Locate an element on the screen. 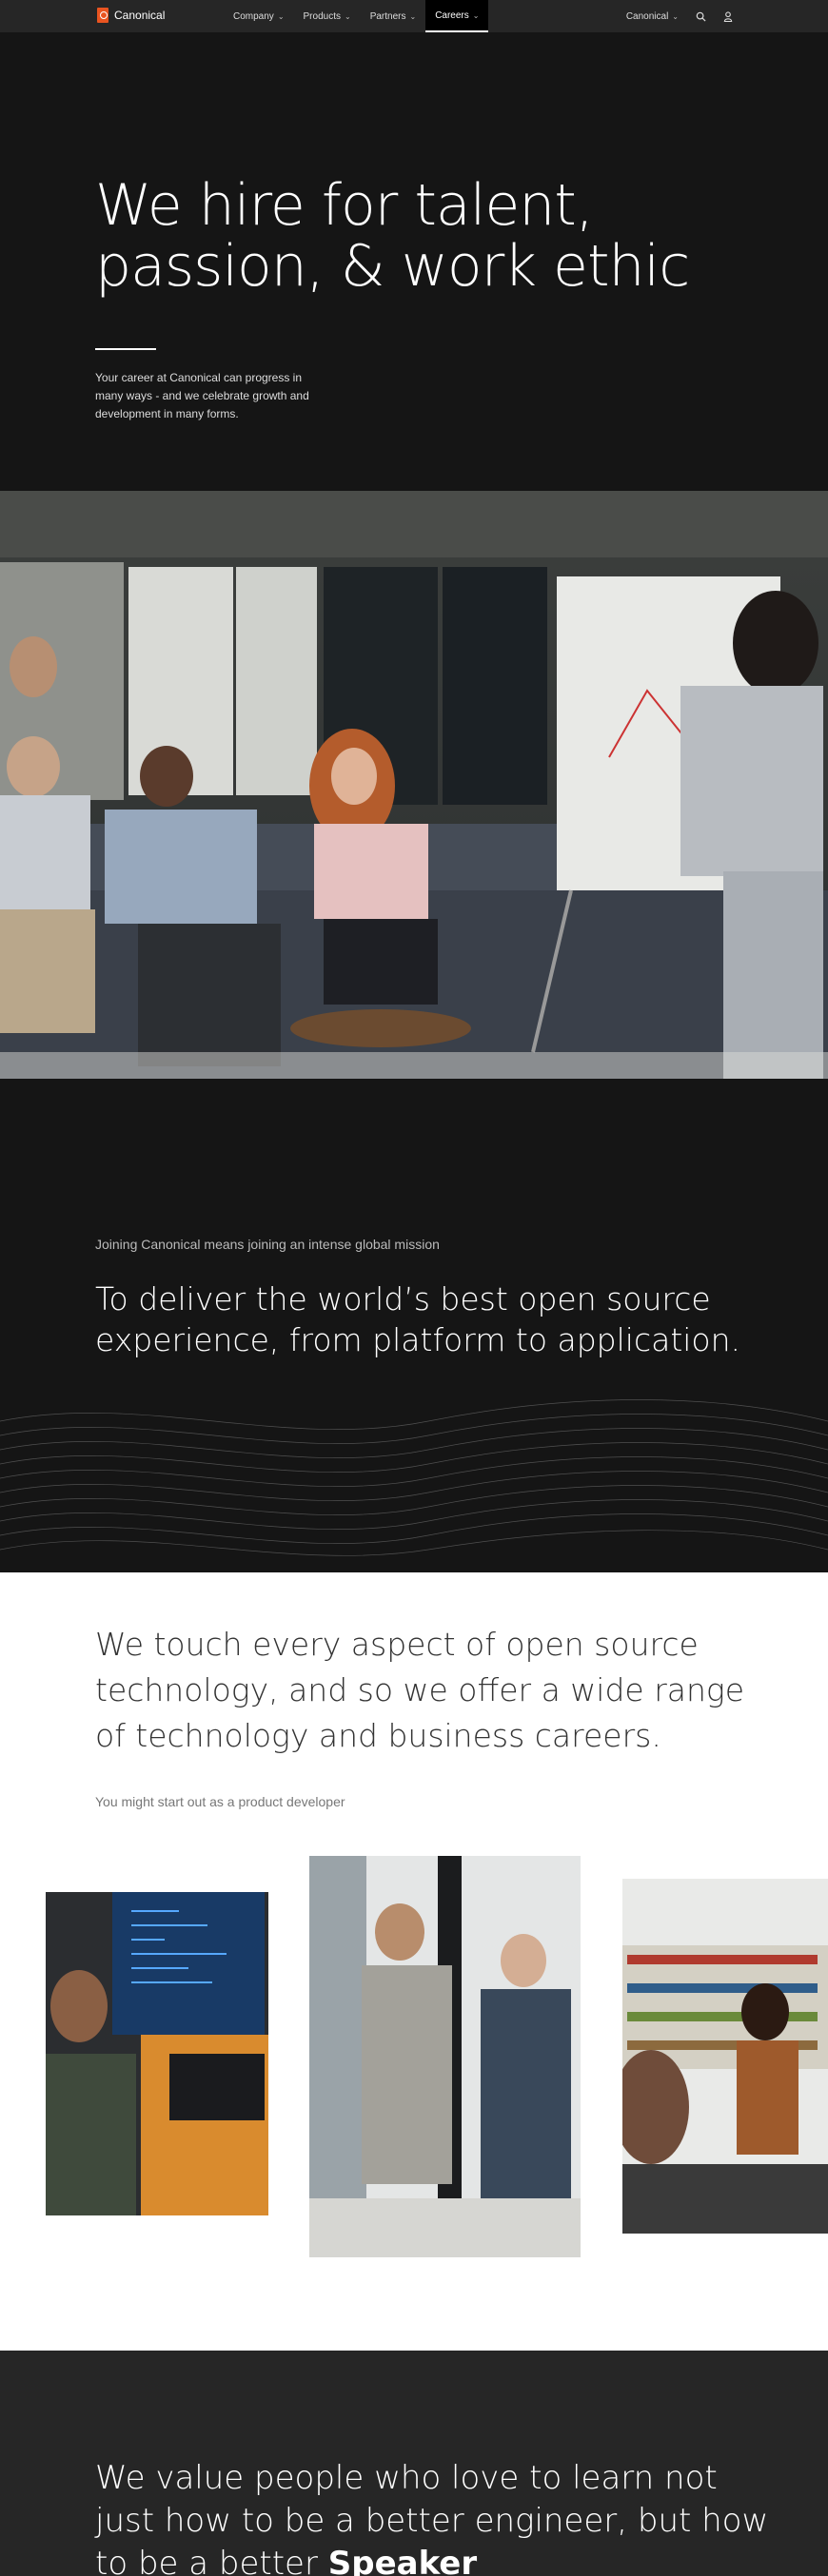 The height and width of the screenshot is (2576, 828). brand-name: Canonical is located at coordinates (140, 15).